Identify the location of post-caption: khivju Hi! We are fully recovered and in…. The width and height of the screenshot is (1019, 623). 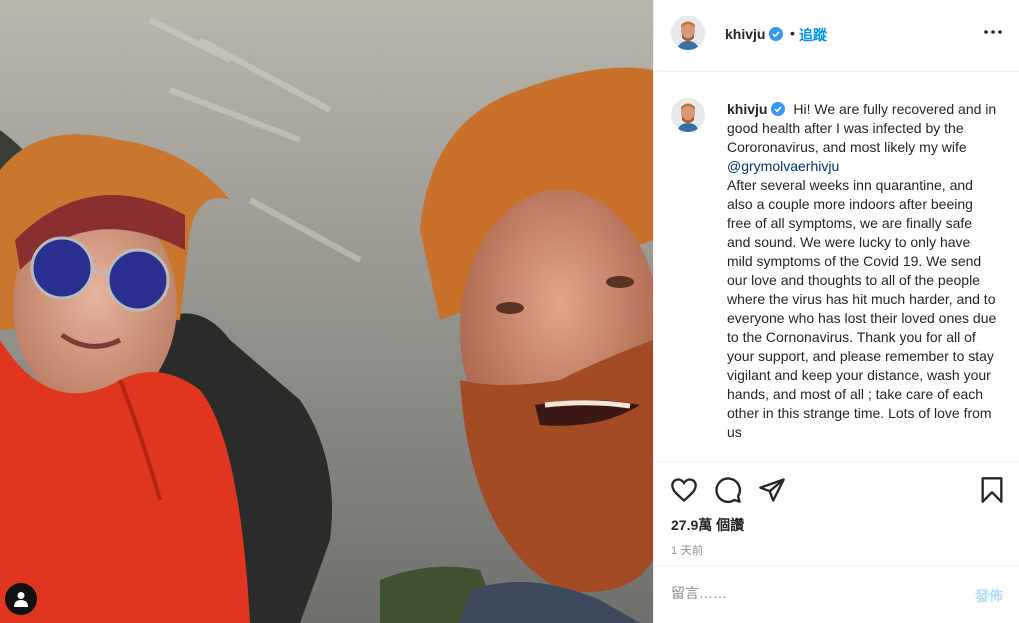
(862, 271).